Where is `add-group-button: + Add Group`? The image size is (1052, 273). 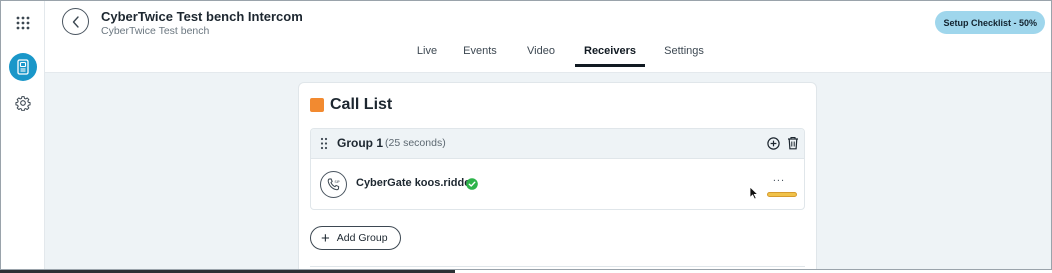 add-group-button: + Add Group is located at coordinates (355, 238).